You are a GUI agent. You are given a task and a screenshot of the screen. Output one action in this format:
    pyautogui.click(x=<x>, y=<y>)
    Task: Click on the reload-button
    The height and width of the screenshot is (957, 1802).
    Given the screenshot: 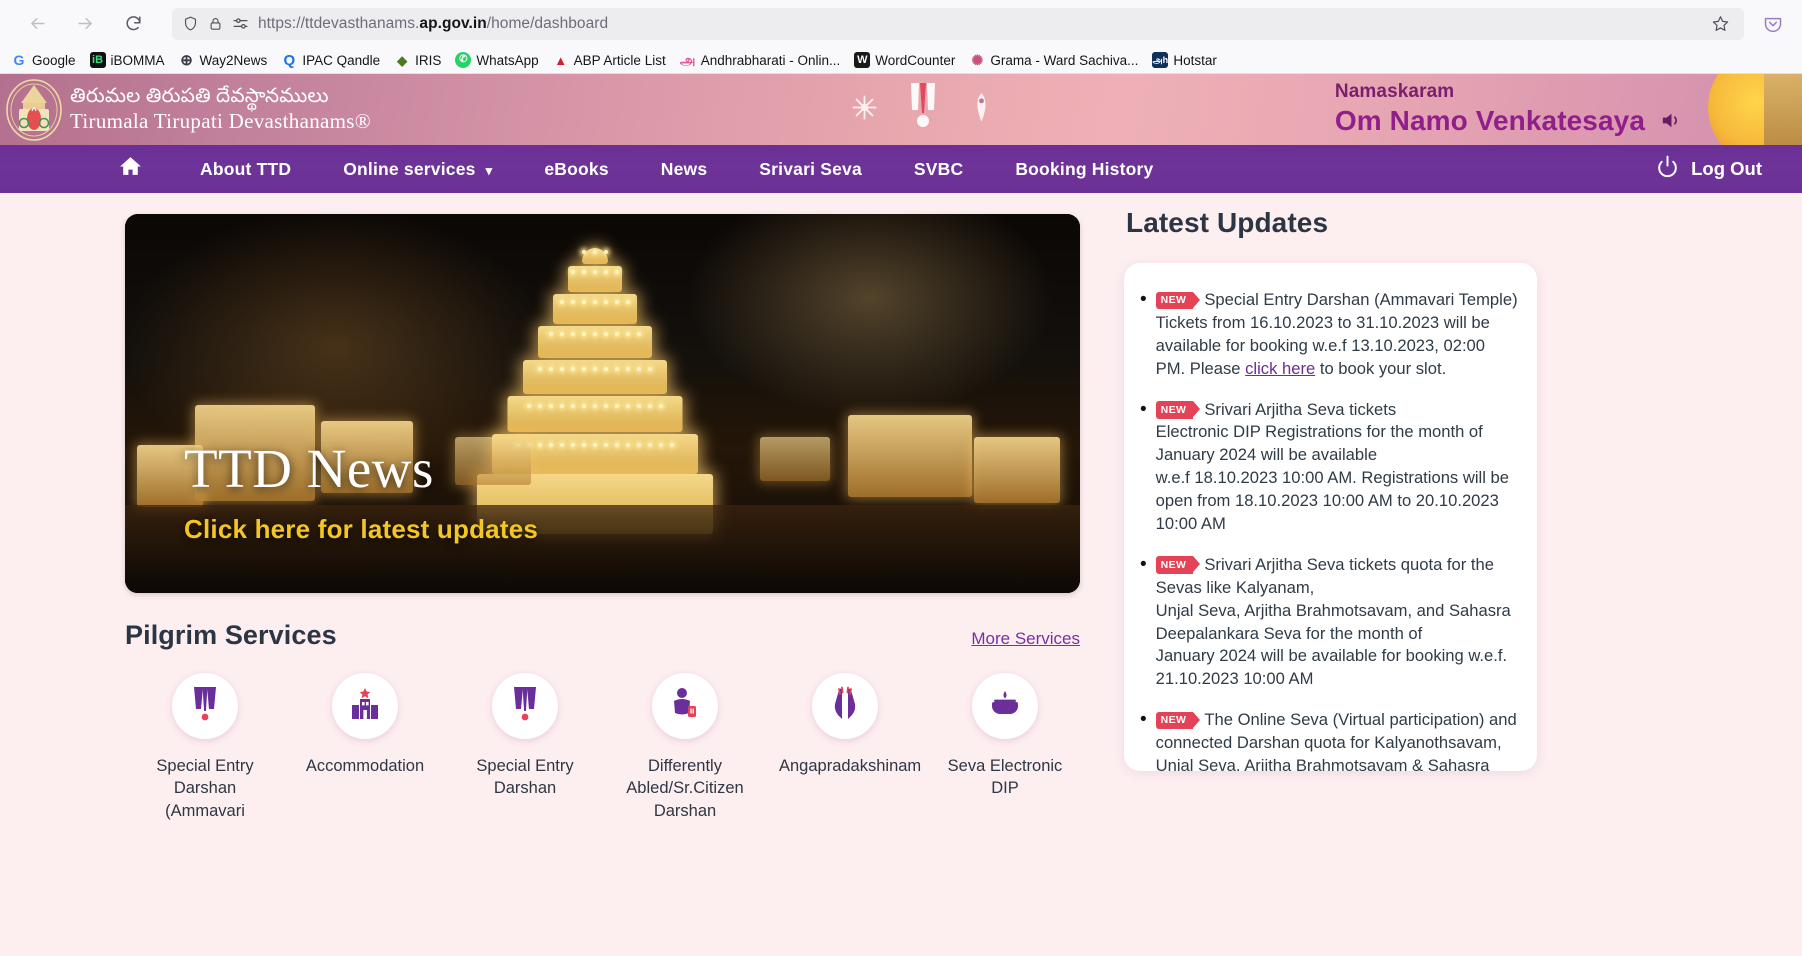 What is the action you would take?
    pyautogui.click(x=133, y=24)
    